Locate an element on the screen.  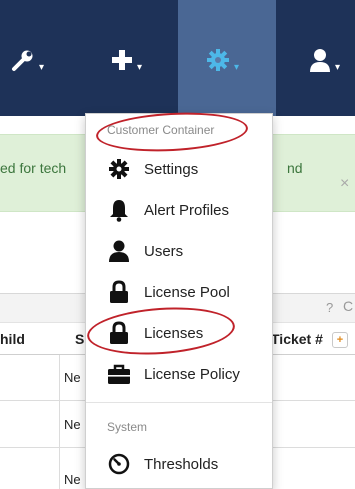
gauge-icon is located at coordinates (119, 464).